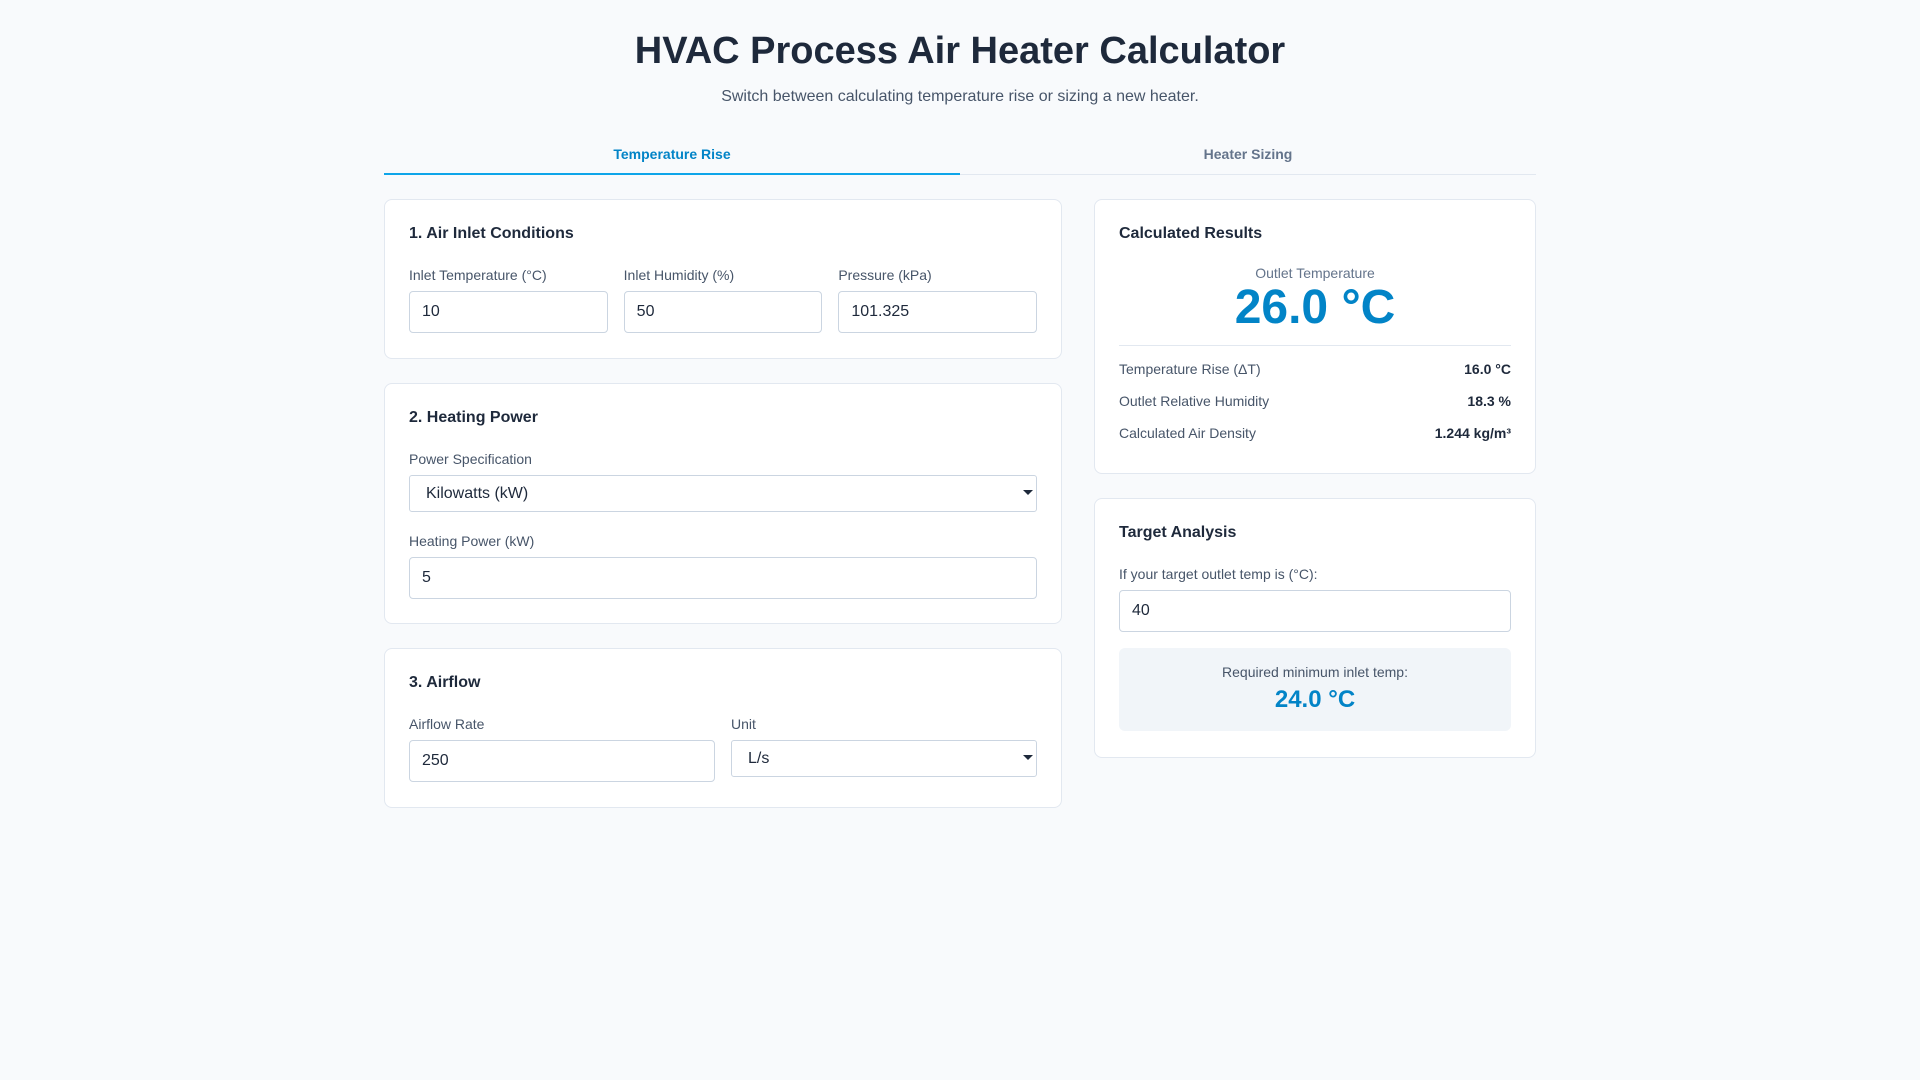 The width and height of the screenshot is (1920, 1080). What do you see at coordinates (1315, 699) in the screenshot?
I see `required-inlet-value: 24.0 °C` at bounding box center [1315, 699].